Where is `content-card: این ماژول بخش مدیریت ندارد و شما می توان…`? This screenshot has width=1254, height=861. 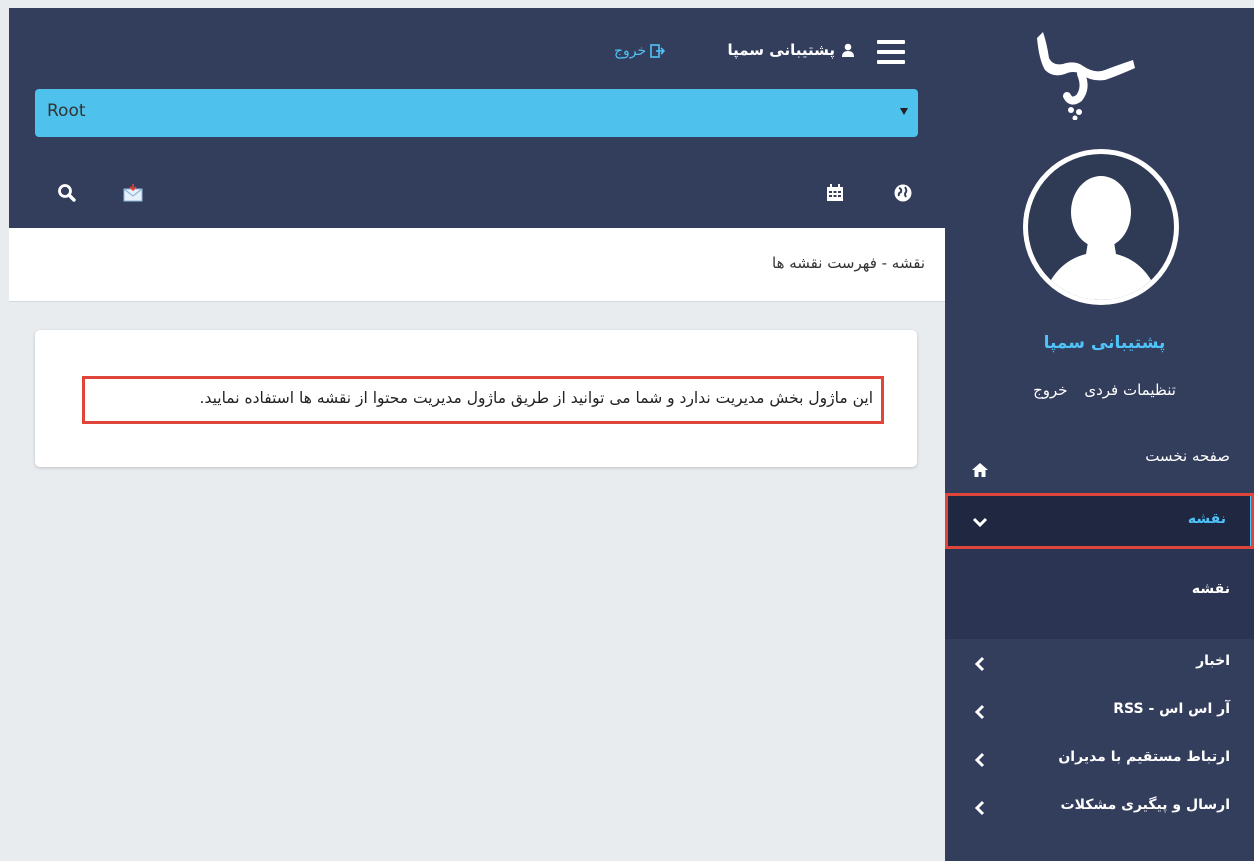
content-card: این ماژول بخش مدیریت ندارد و شما می توان… is located at coordinates (476, 398).